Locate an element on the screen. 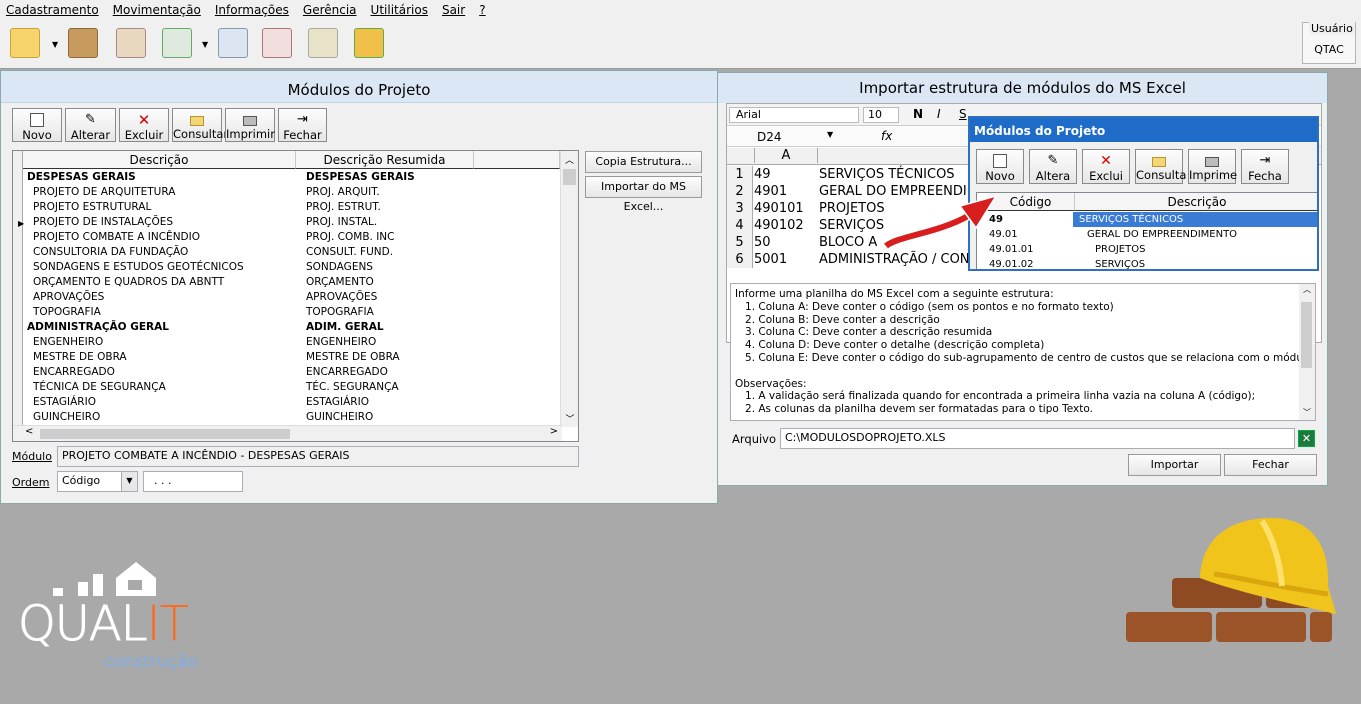  search-chart-icon is located at coordinates (323, 43).